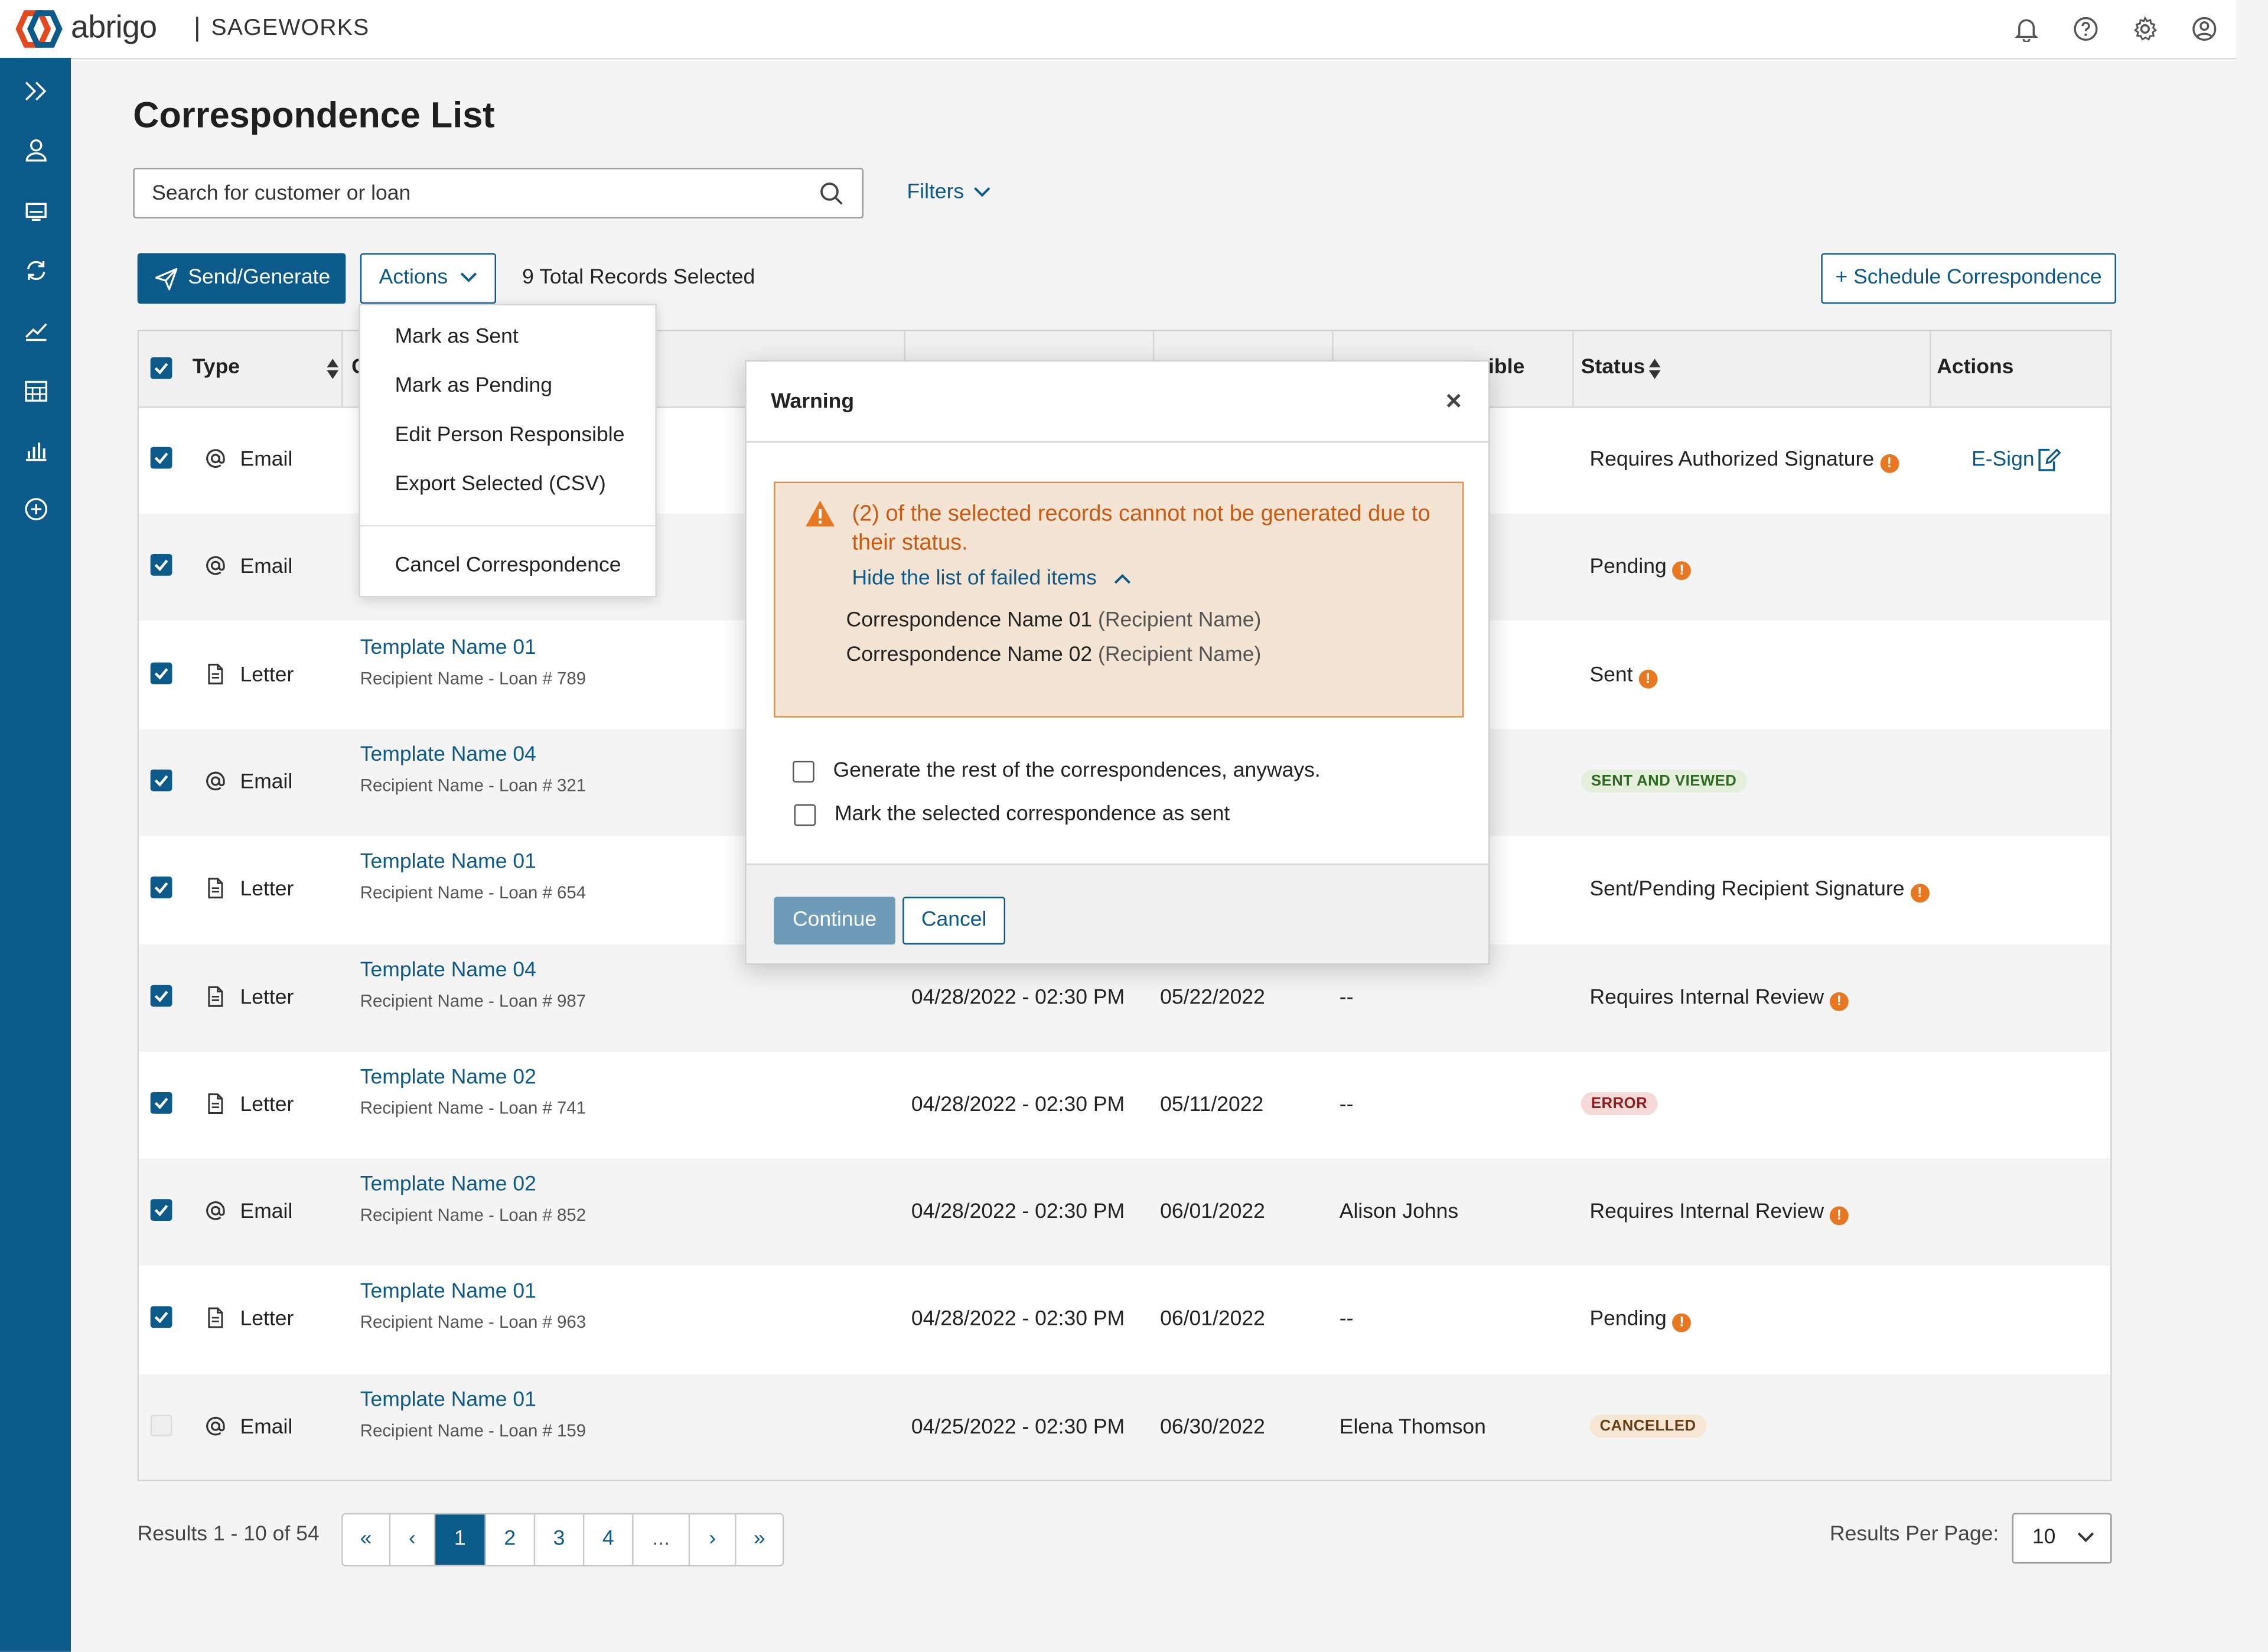 The height and width of the screenshot is (1652, 2268). What do you see at coordinates (2085, 29) in the screenshot?
I see `help-icon` at bounding box center [2085, 29].